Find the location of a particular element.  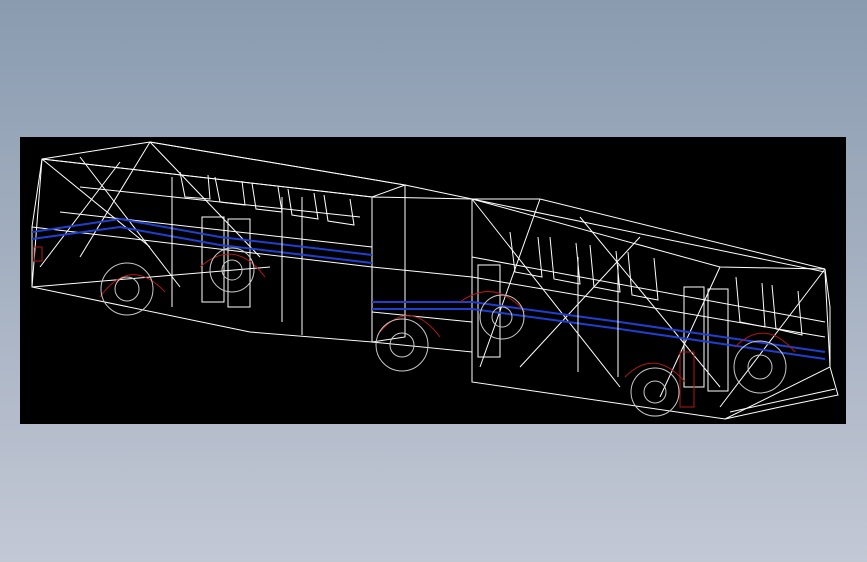

articulation-joint is located at coordinates (422, 268).